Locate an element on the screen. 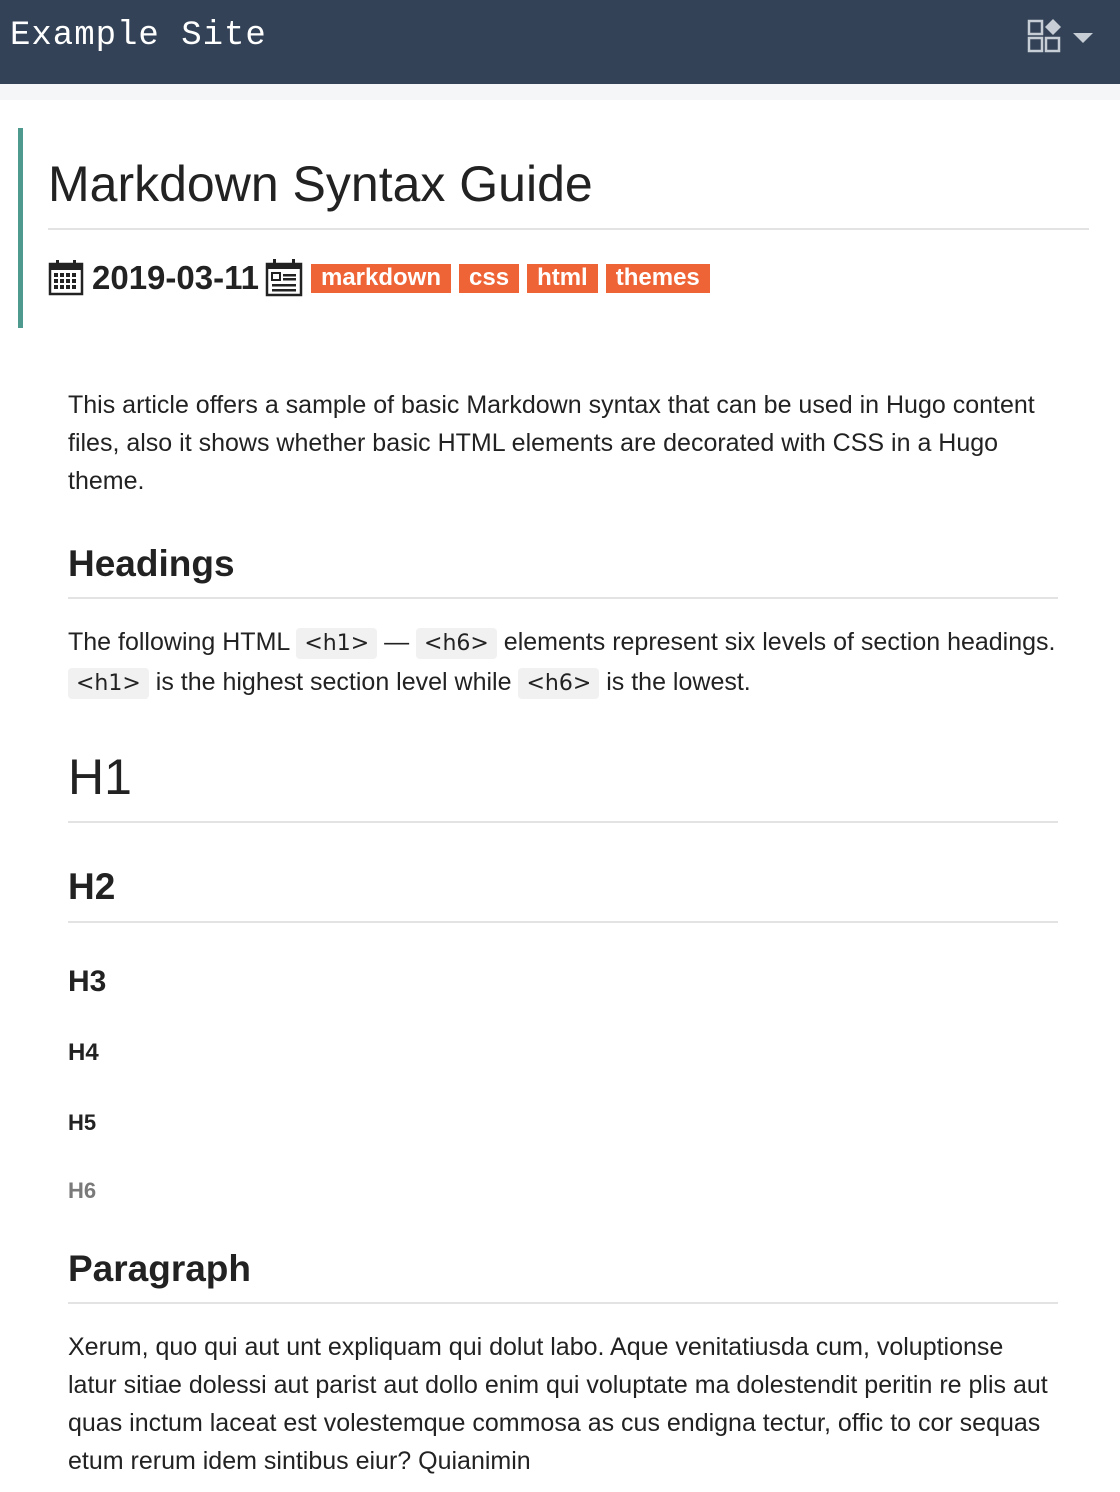  post-date: 2019-03-11 is located at coordinates (175, 277).